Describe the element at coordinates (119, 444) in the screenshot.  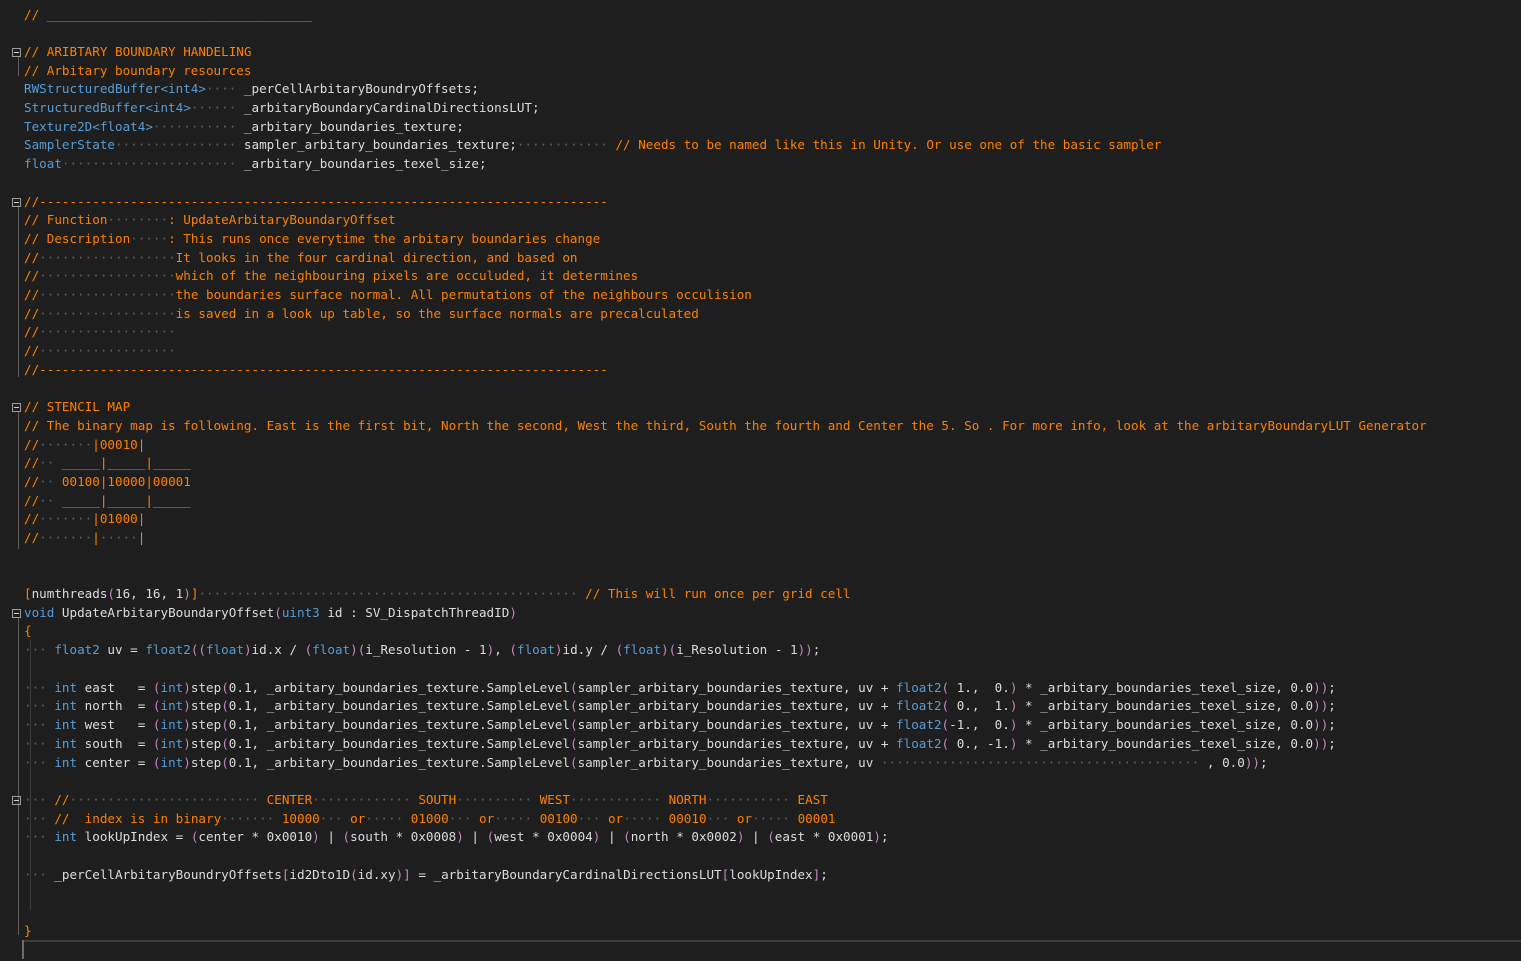
I see `code-token: |00010|` at that location.